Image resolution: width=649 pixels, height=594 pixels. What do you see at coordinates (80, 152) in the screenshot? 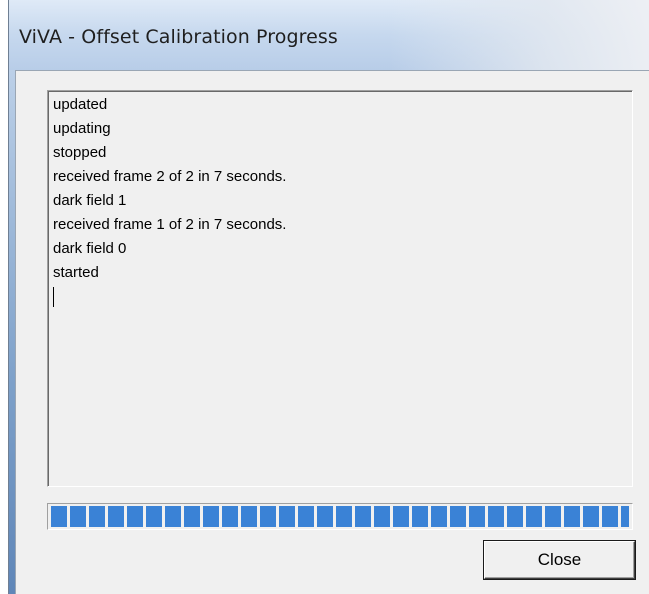
I see `log-line: stopped` at bounding box center [80, 152].